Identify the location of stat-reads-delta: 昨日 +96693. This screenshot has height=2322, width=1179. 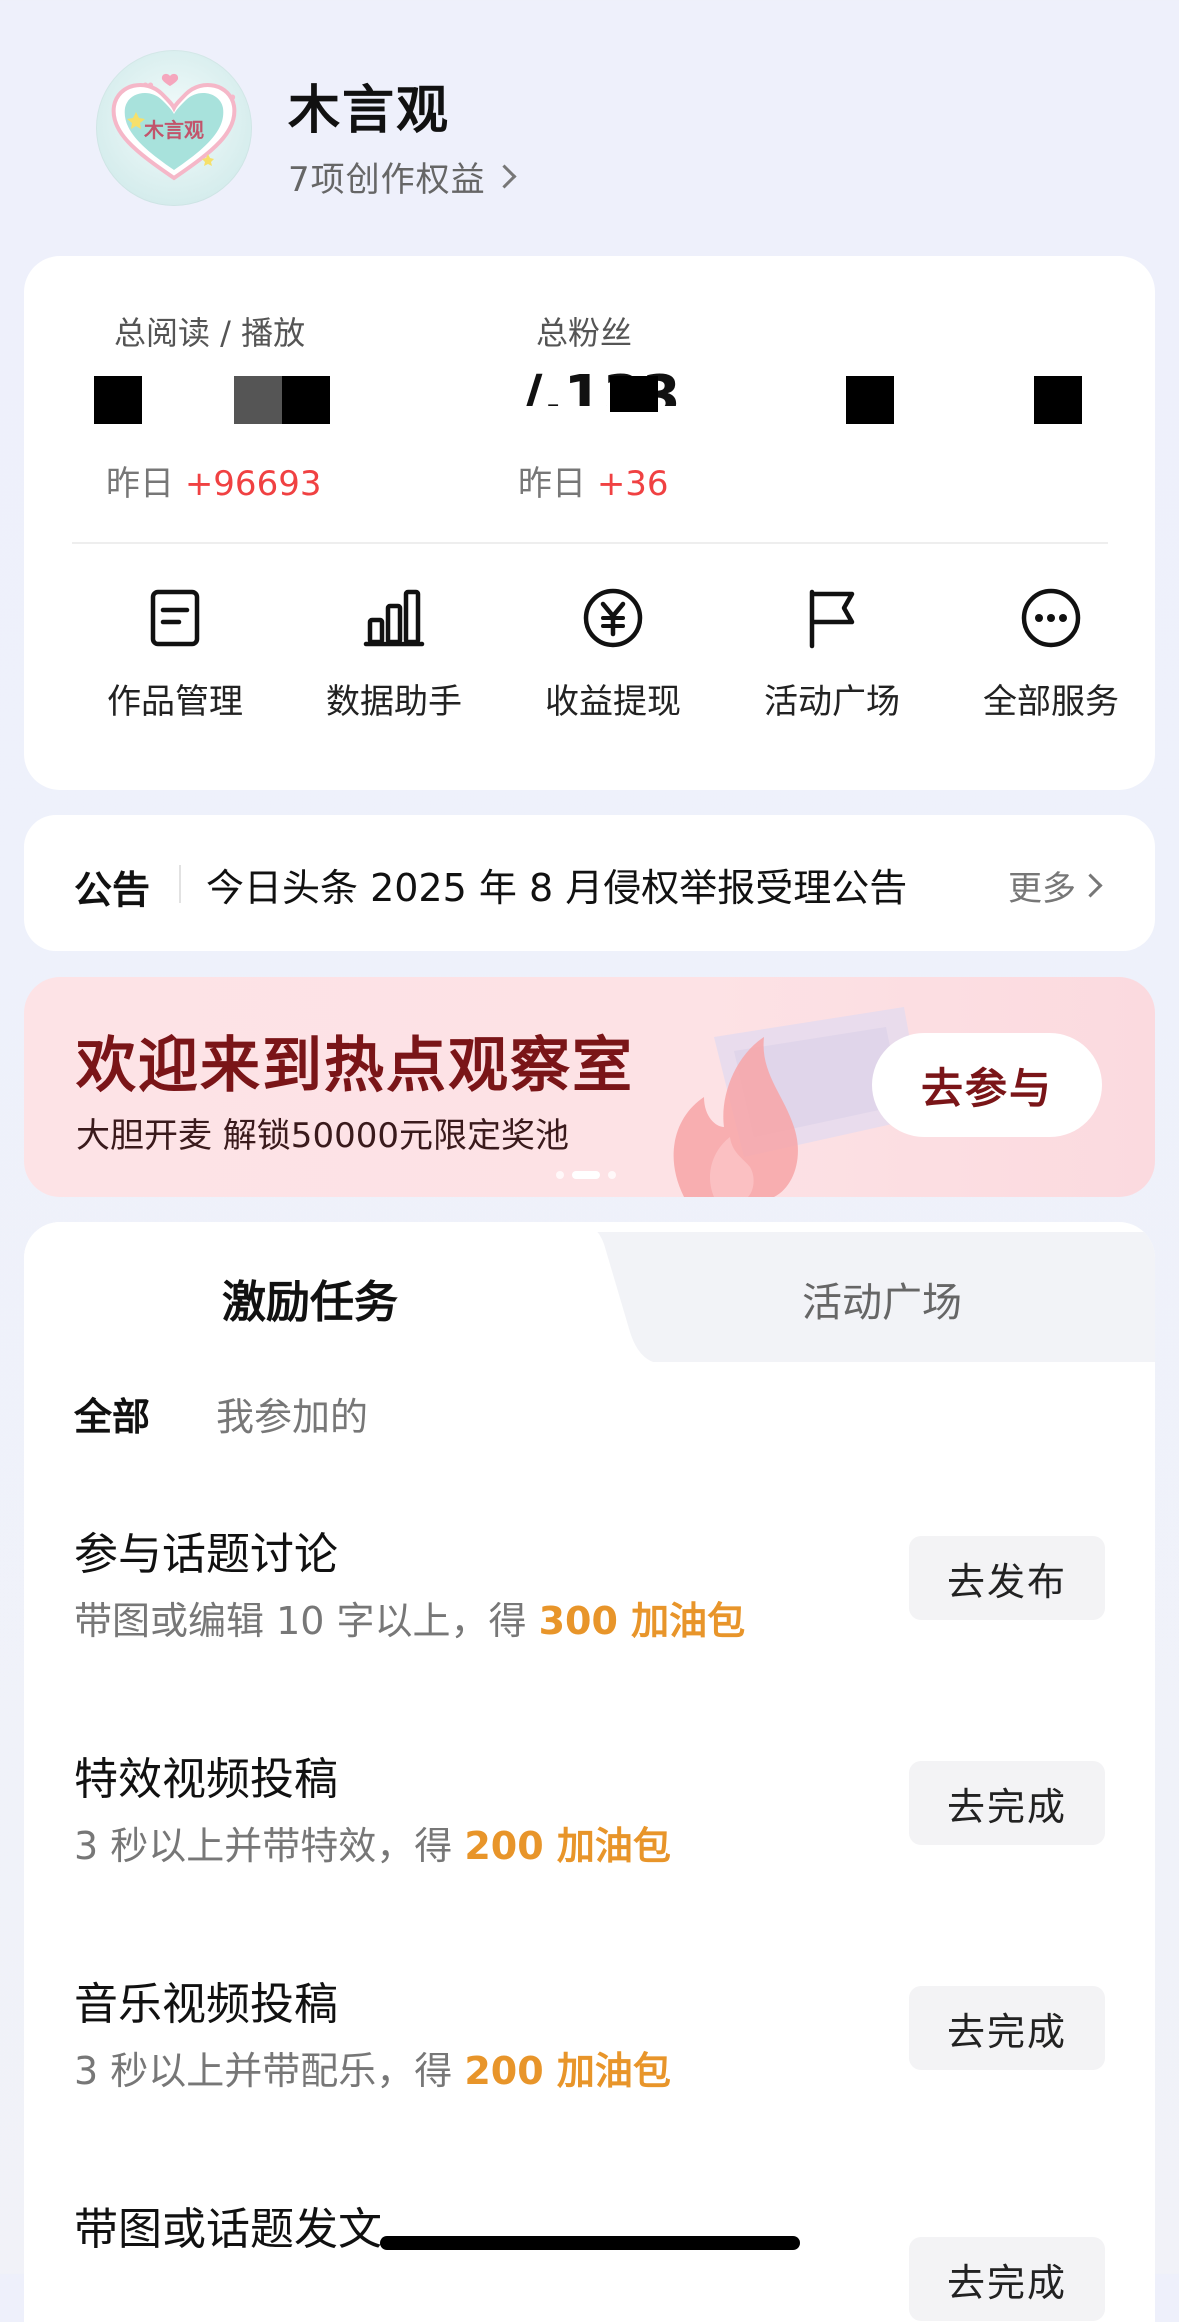
(213, 480).